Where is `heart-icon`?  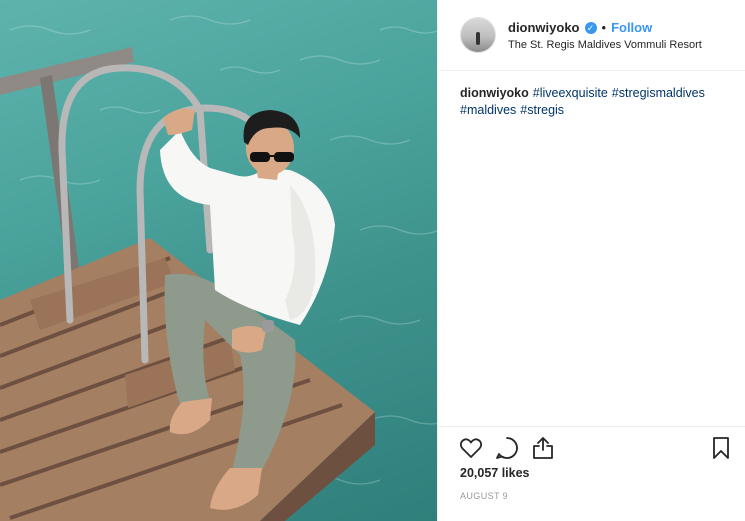 heart-icon is located at coordinates (471, 448).